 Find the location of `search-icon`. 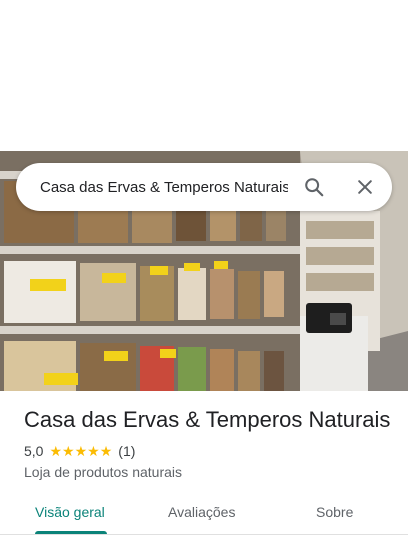

search-icon is located at coordinates (314, 187).